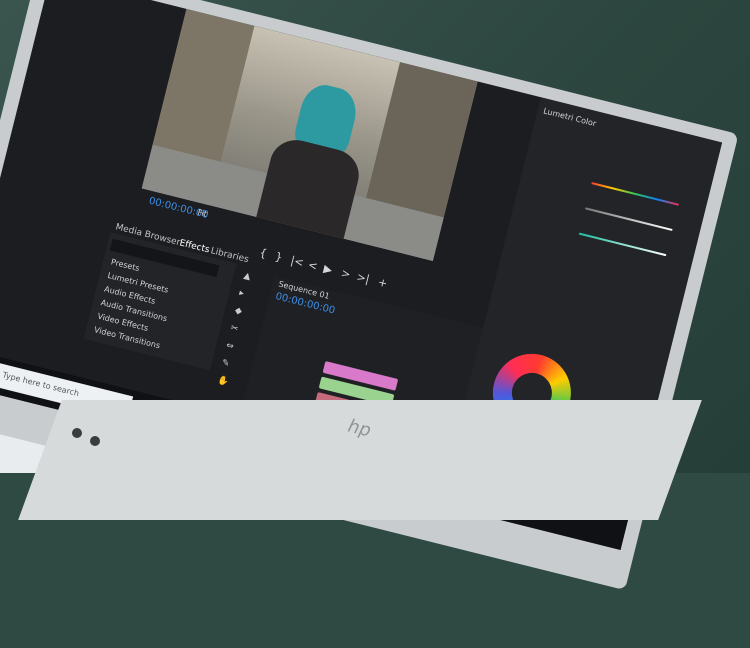 The image size is (750, 648). What do you see at coordinates (263, 253) in the screenshot?
I see `mark-in-button: {` at bounding box center [263, 253].